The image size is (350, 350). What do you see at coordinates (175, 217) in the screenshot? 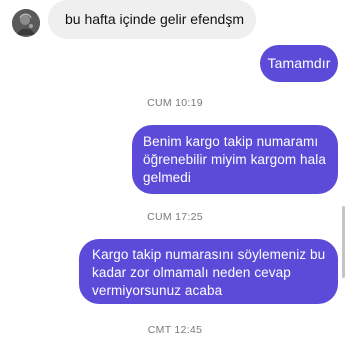
I see `message-timestamp: CUM 17:25` at bounding box center [175, 217].